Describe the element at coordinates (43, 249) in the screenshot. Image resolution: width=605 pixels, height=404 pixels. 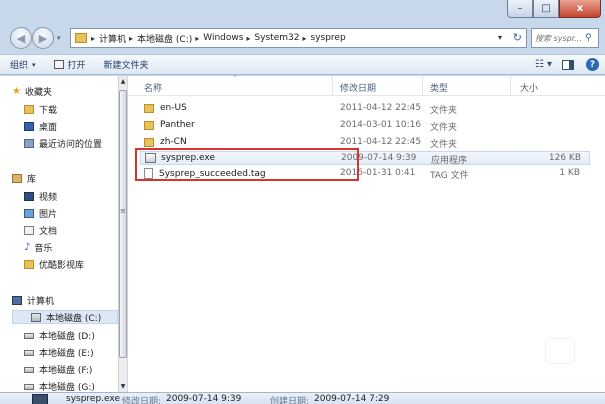
I see `nav-label: 音乐` at that location.